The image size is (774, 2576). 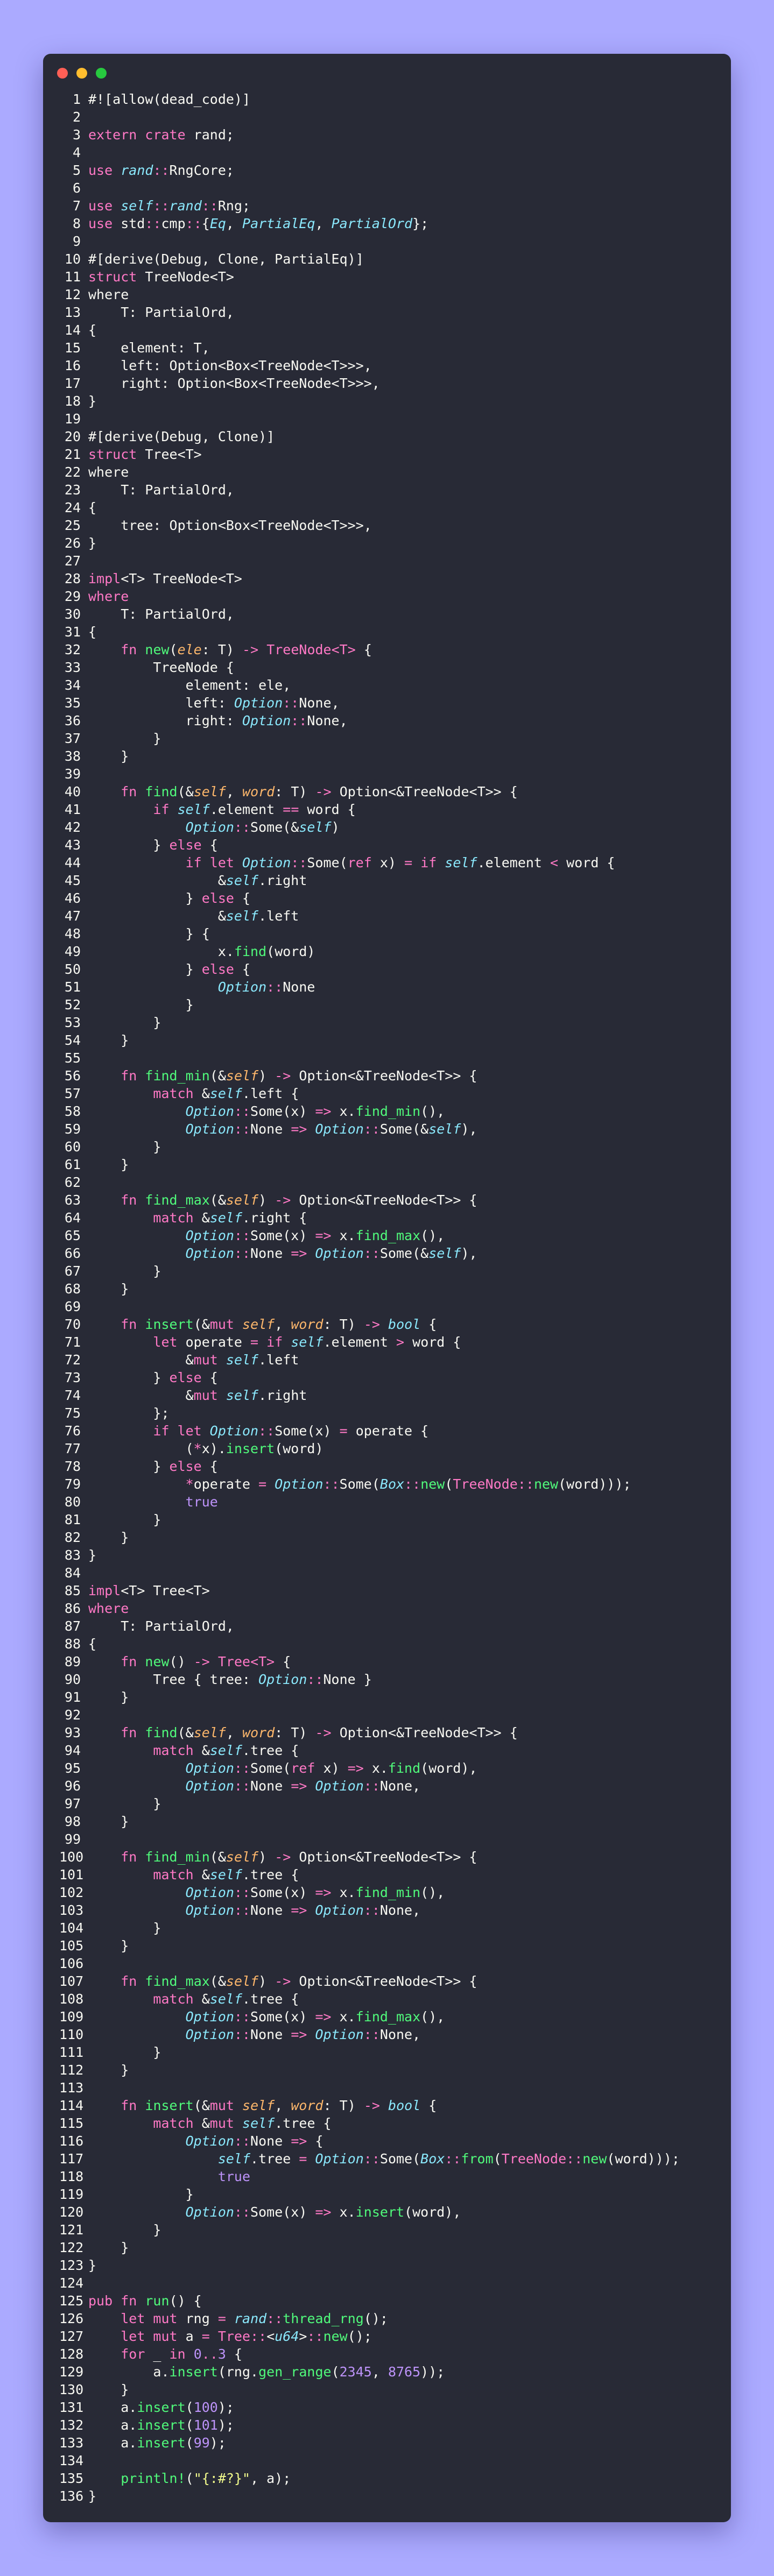 I want to click on code-line: 113, so click(x=390, y=2088).